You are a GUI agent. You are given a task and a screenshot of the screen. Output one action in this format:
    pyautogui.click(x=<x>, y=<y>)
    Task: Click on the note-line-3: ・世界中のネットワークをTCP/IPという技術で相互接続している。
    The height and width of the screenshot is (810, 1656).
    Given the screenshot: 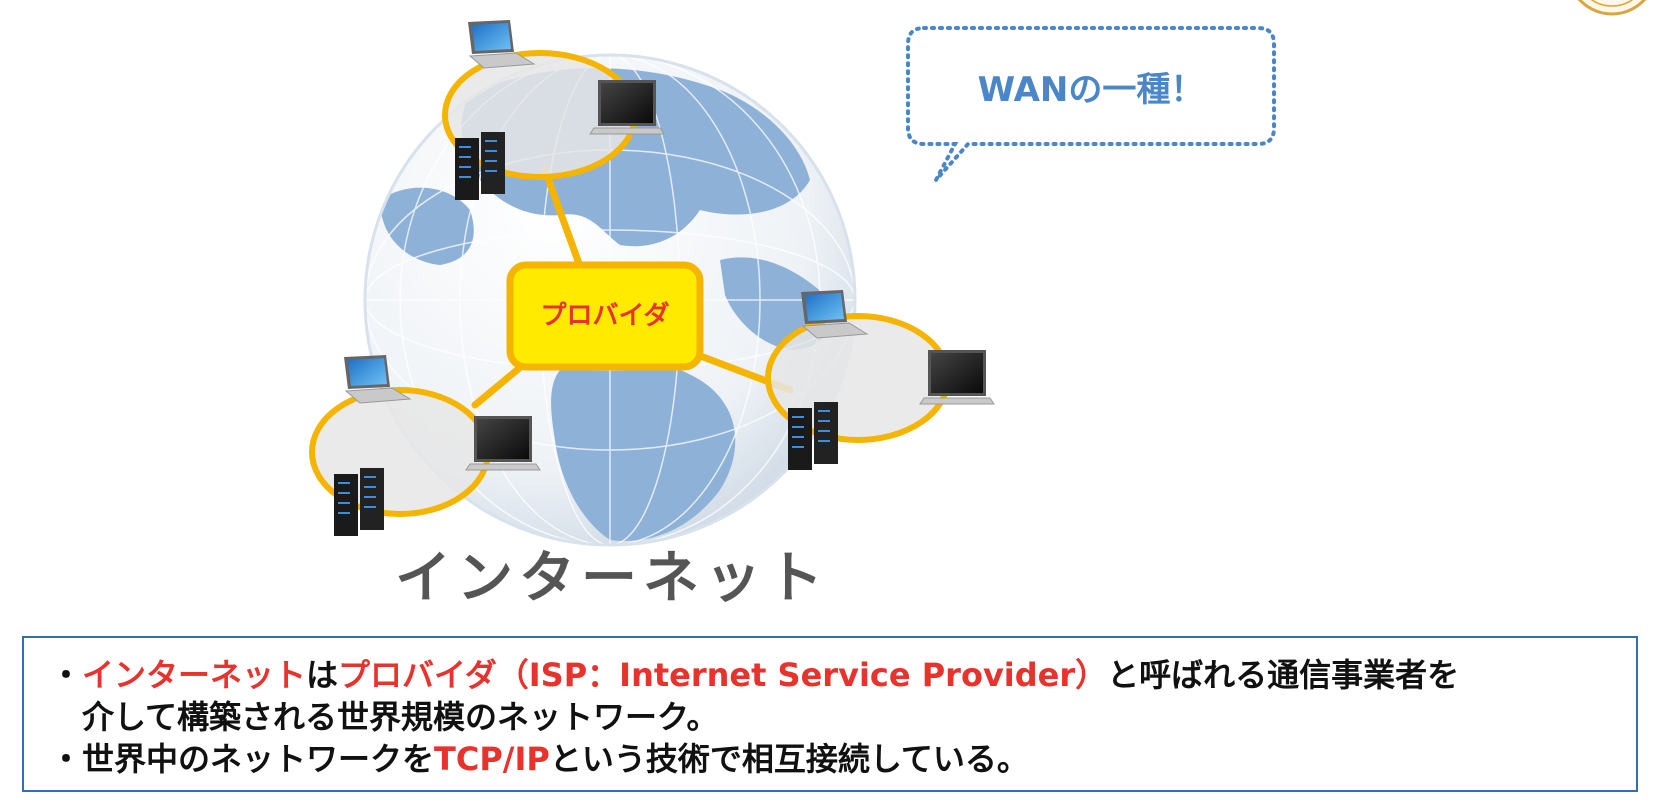 What is the action you would take?
    pyautogui.click(x=831, y=759)
    